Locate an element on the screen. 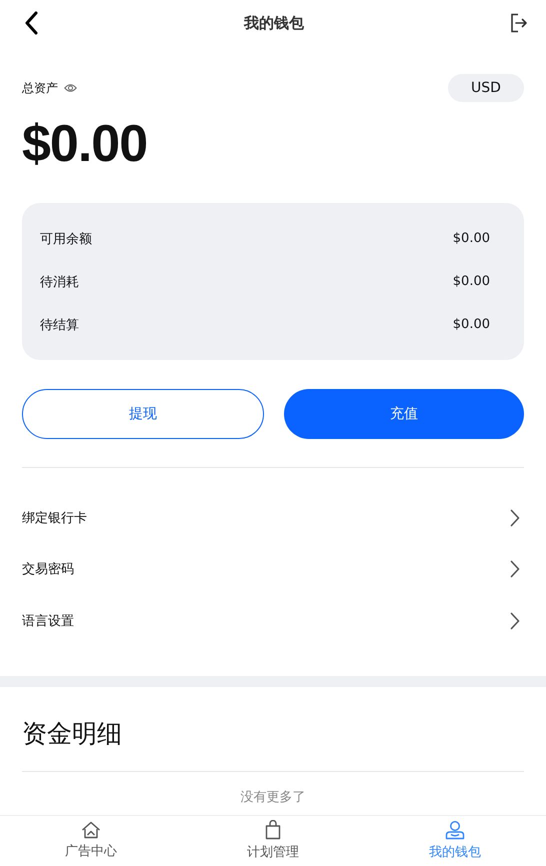  logout-icon is located at coordinates (519, 23).